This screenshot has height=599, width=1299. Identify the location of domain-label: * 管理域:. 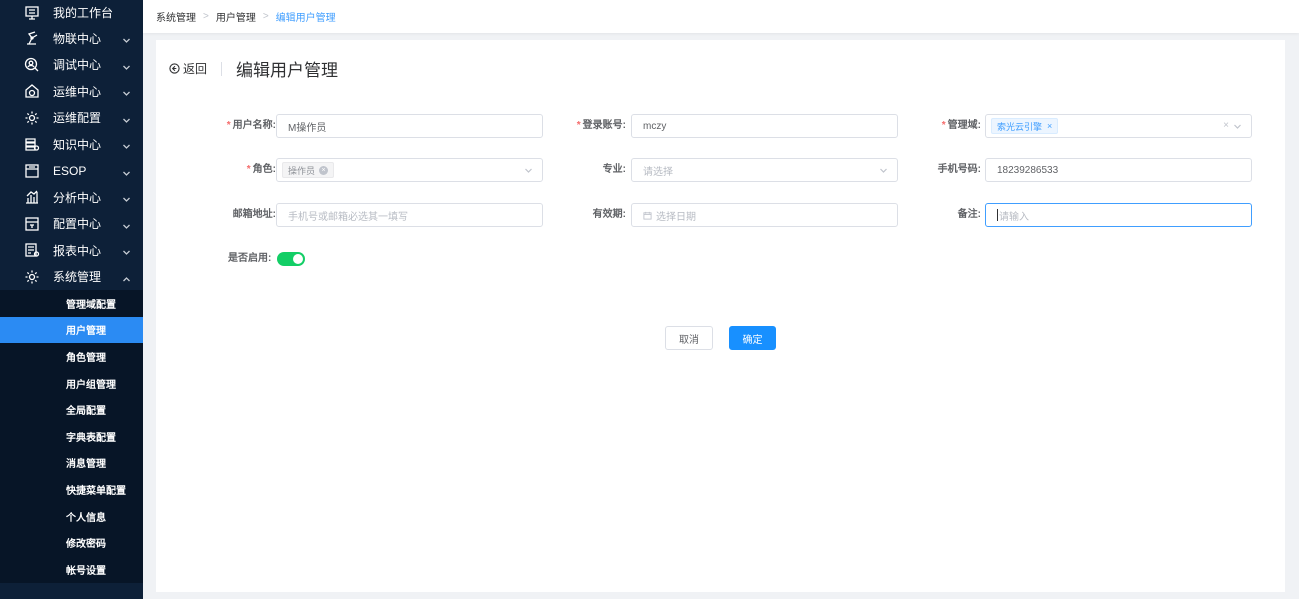
(961, 125).